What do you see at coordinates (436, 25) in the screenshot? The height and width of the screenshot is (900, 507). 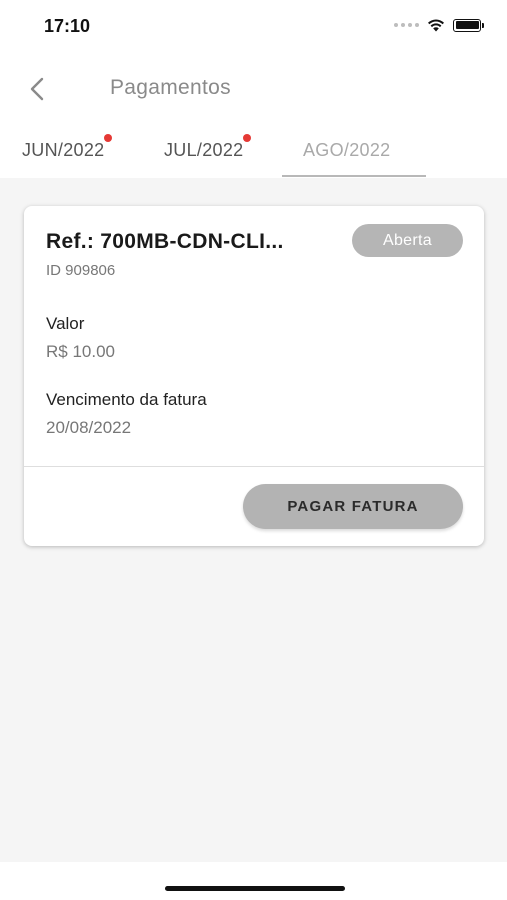 I see `wifi-icon` at bounding box center [436, 25].